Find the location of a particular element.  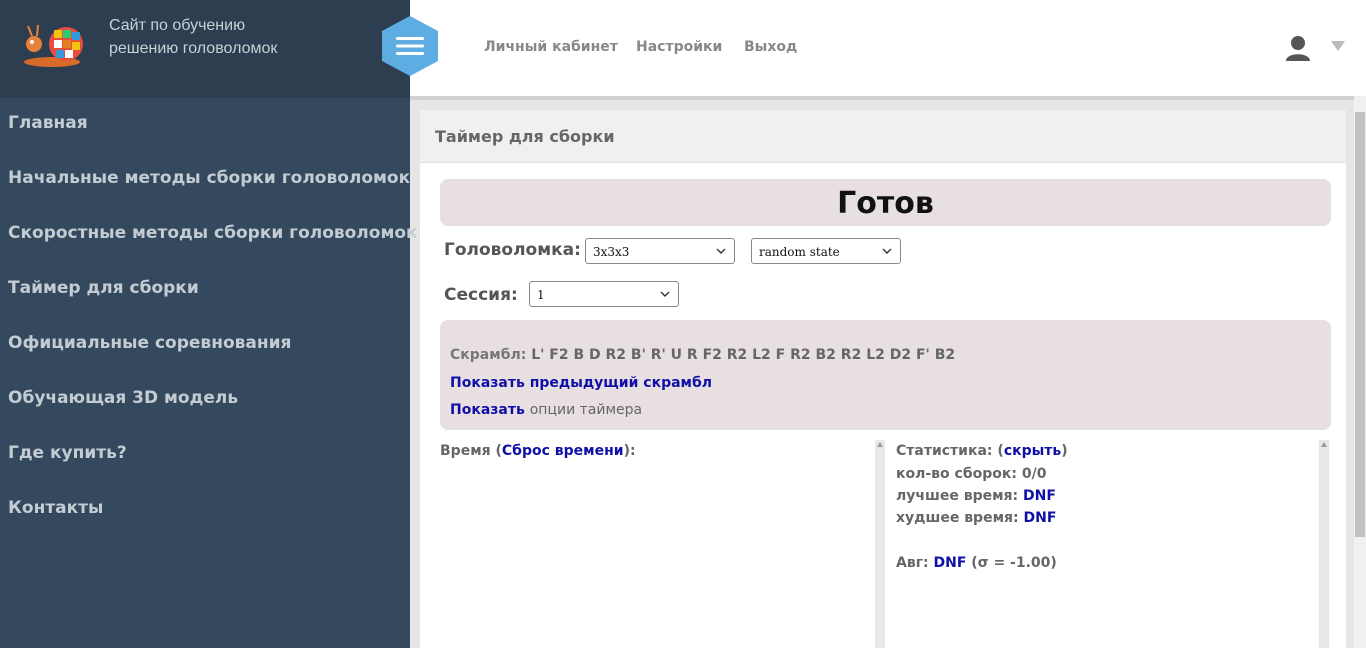

hide-stats-link: скрыть is located at coordinates (1032, 451).